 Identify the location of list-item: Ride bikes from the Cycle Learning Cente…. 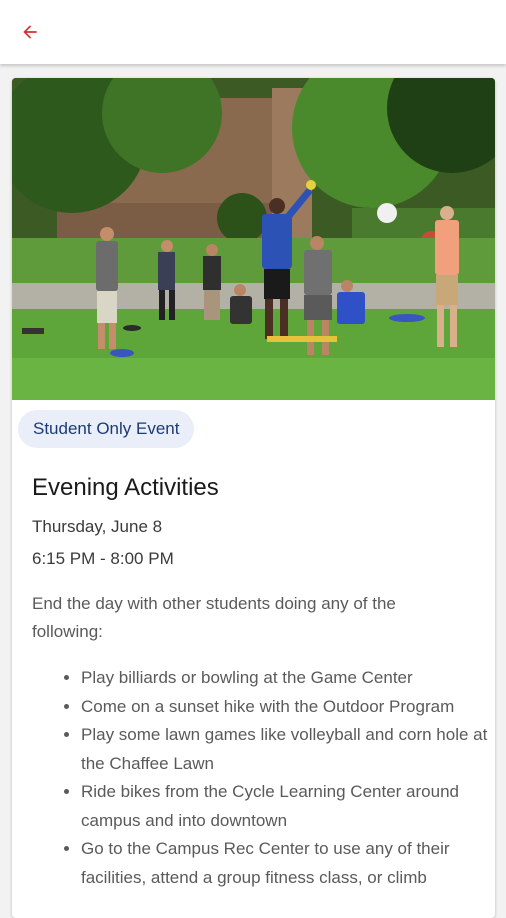
(286, 806).